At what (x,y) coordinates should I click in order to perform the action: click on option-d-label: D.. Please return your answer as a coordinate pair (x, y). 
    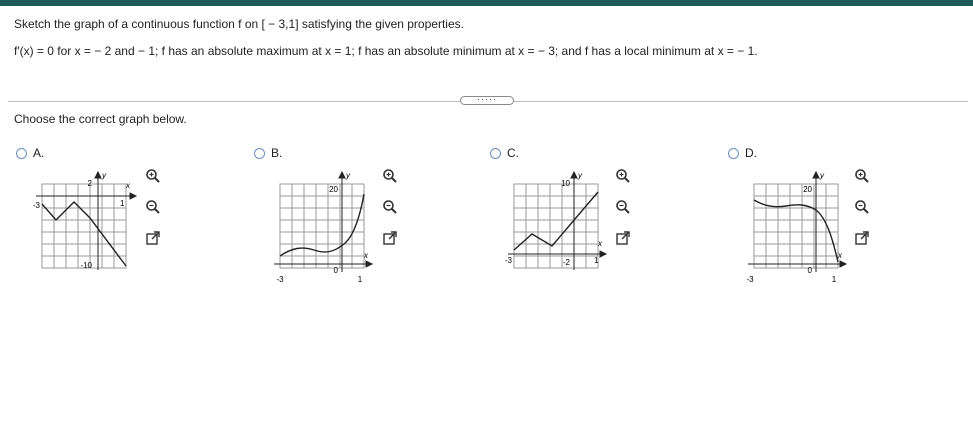
    Looking at the image, I should click on (751, 153).